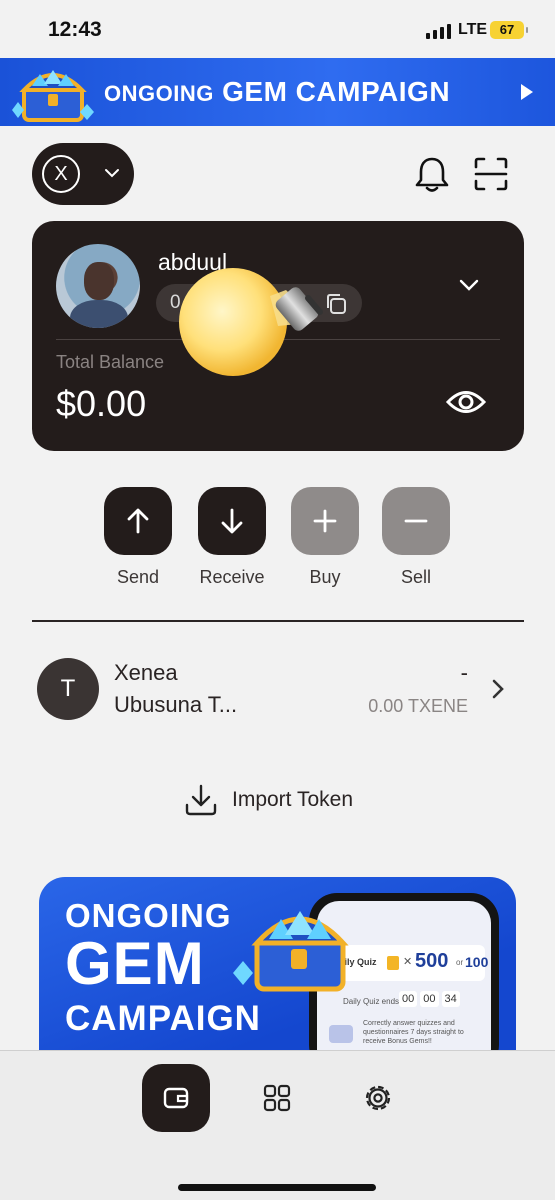 The image size is (555, 1200). Describe the element at coordinates (527, 92) in the screenshot. I see `play-triangle-icon` at that location.